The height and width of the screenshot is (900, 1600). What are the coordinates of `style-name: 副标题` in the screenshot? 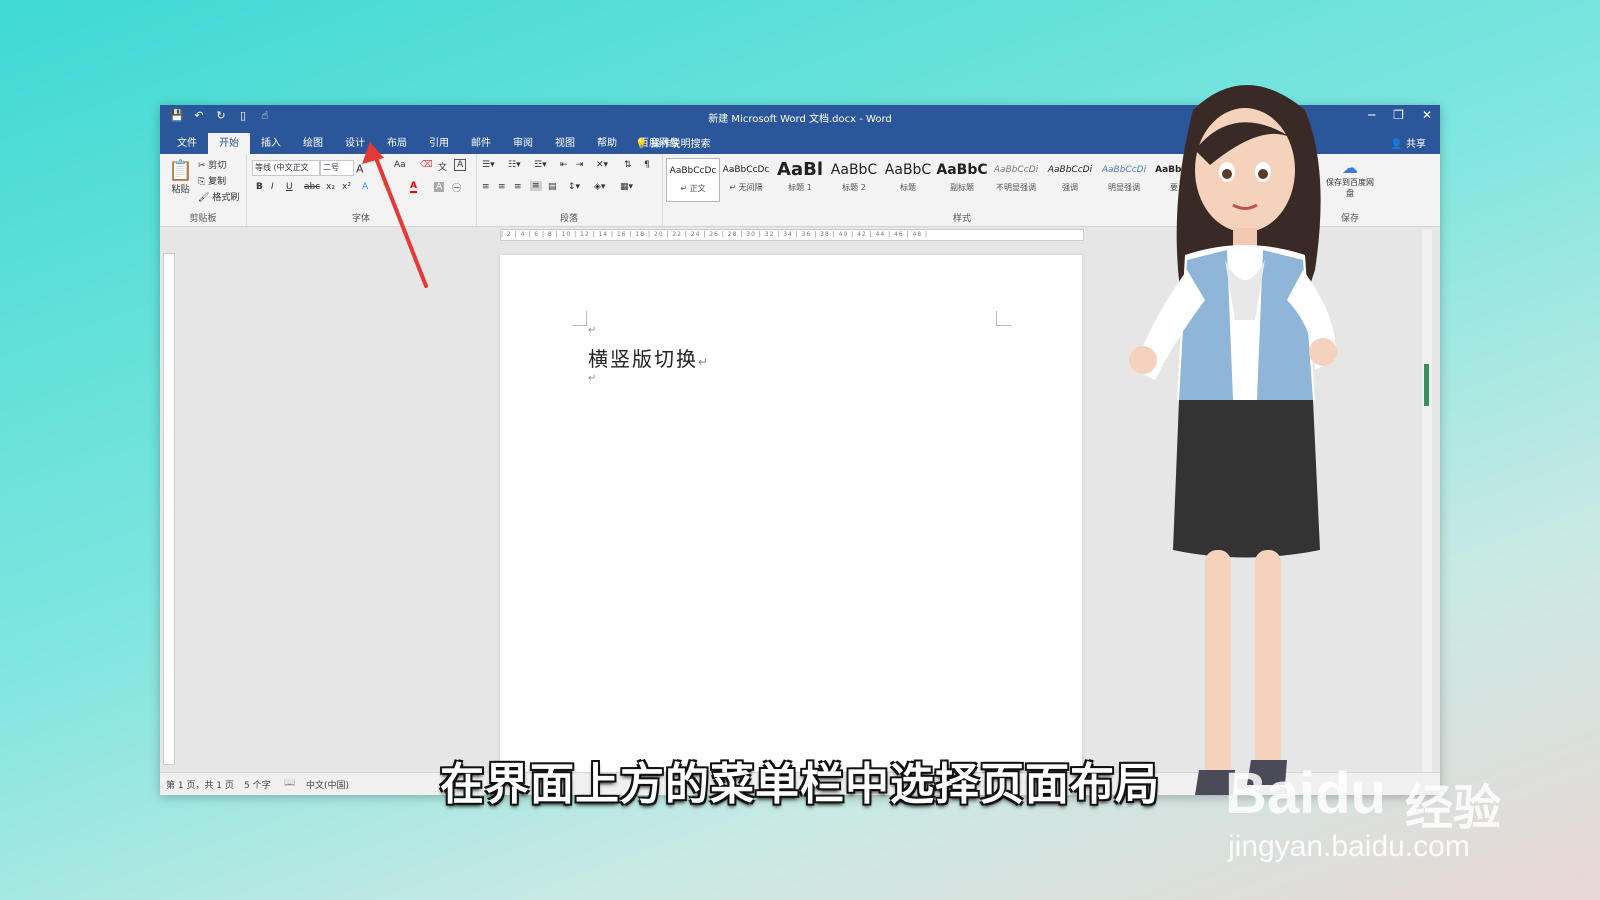 It's located at (962, 187).